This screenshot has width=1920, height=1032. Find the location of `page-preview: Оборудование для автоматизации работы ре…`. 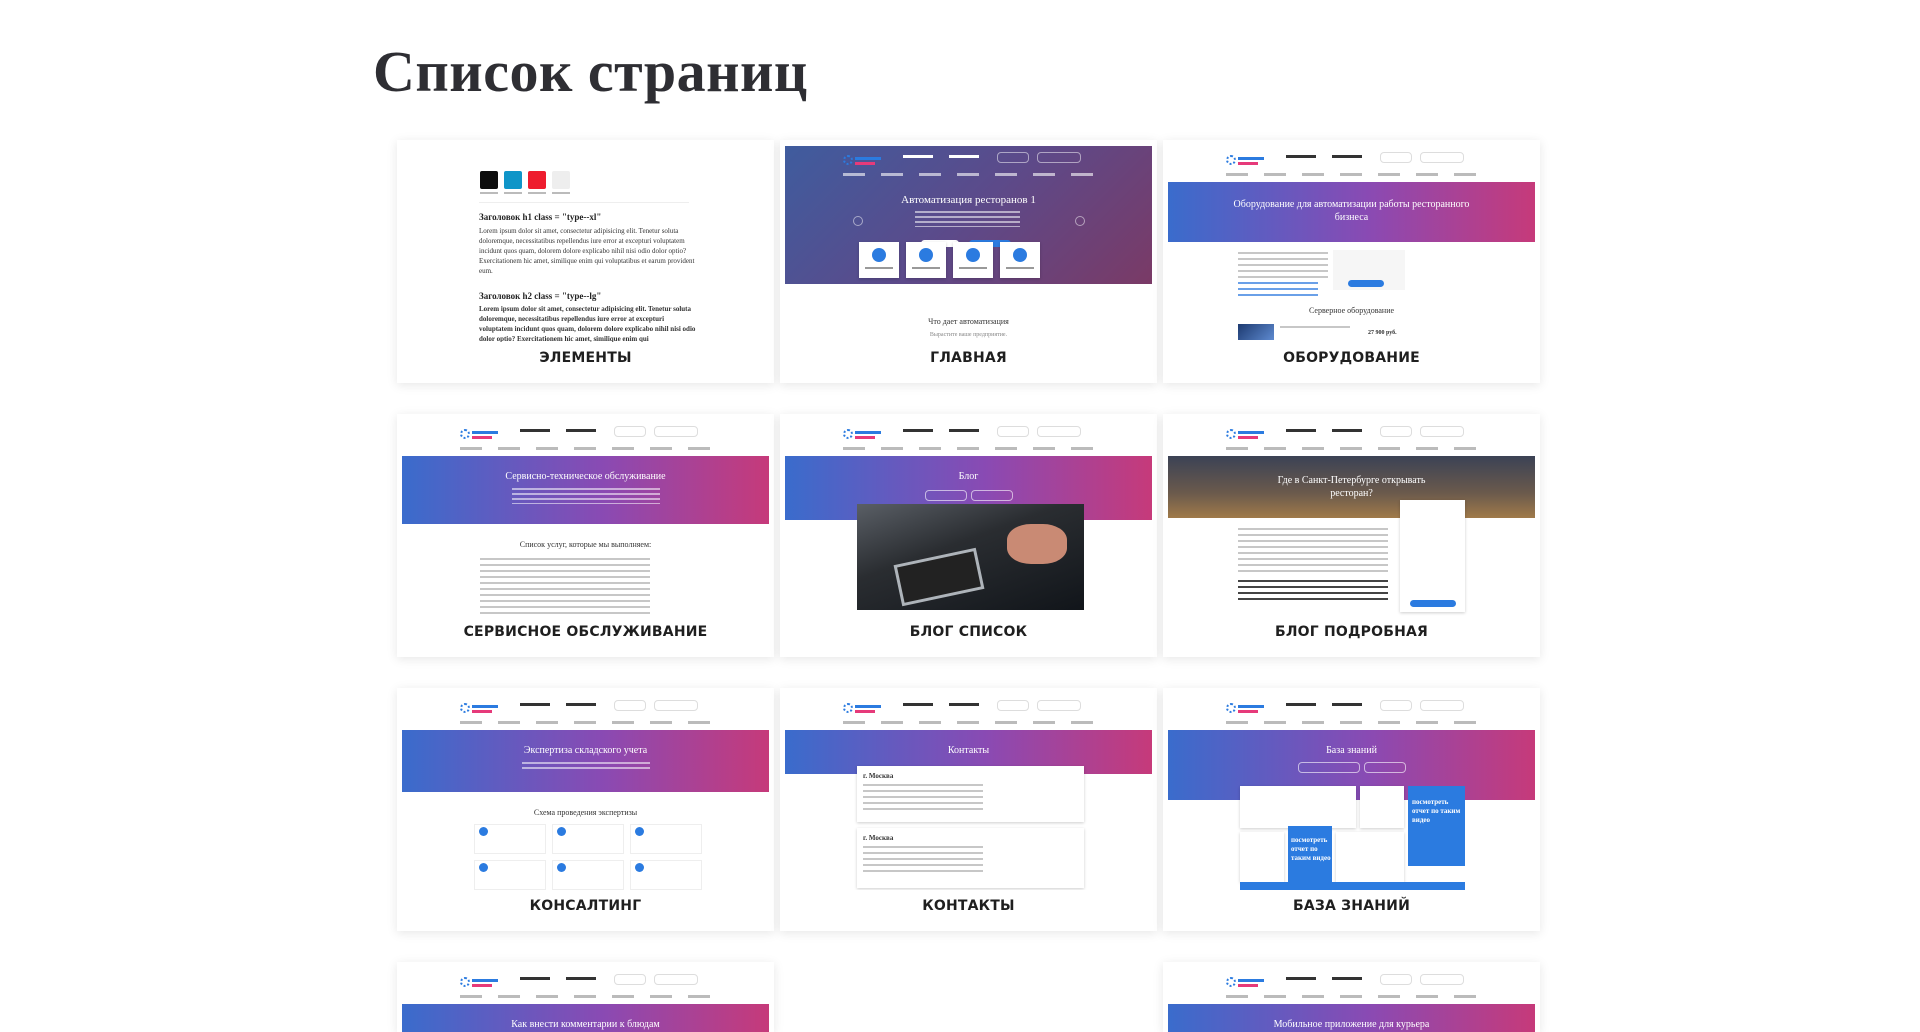

page-preview: Оборудование для автоматизации работы ре… is located at coordinates (1351, 244).